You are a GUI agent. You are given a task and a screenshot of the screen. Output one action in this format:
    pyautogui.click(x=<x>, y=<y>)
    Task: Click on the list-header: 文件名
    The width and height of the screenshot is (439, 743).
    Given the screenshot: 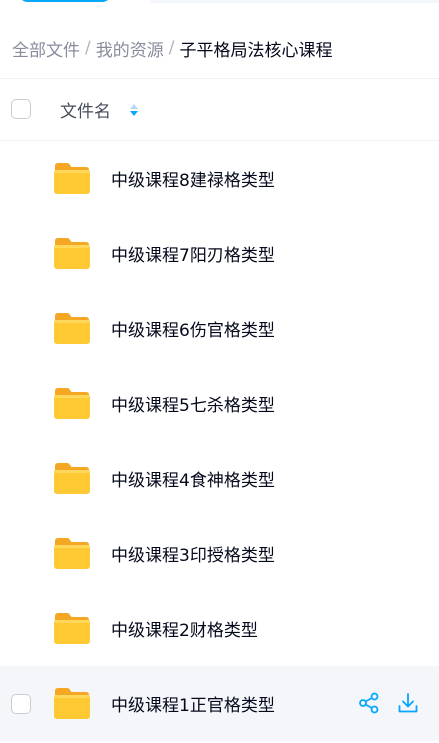 What is the action you would take?
    pyautogui.click(x=219, y=109)
    